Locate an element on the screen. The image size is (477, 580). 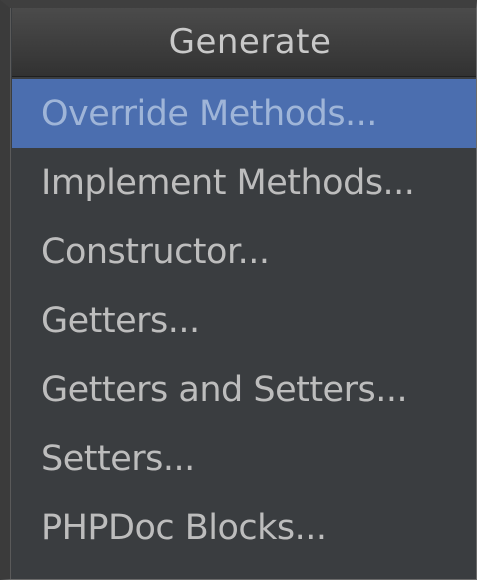
popup-title-bar: Generate is located at coordinates (244, 42).